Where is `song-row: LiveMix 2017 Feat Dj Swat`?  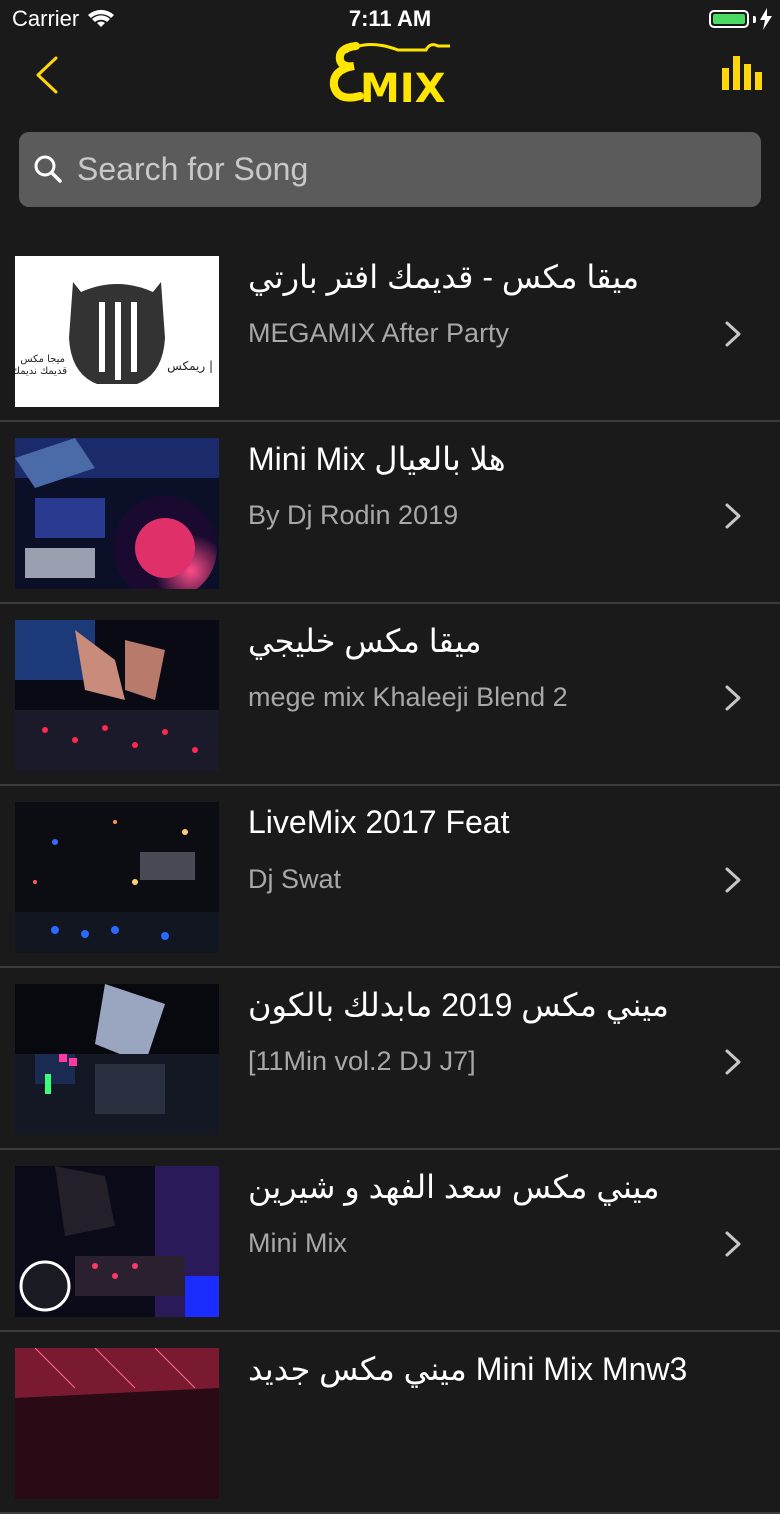 song-row: LiveMix 2017 Feat Dj Swat is located at coordinates (390, 877).